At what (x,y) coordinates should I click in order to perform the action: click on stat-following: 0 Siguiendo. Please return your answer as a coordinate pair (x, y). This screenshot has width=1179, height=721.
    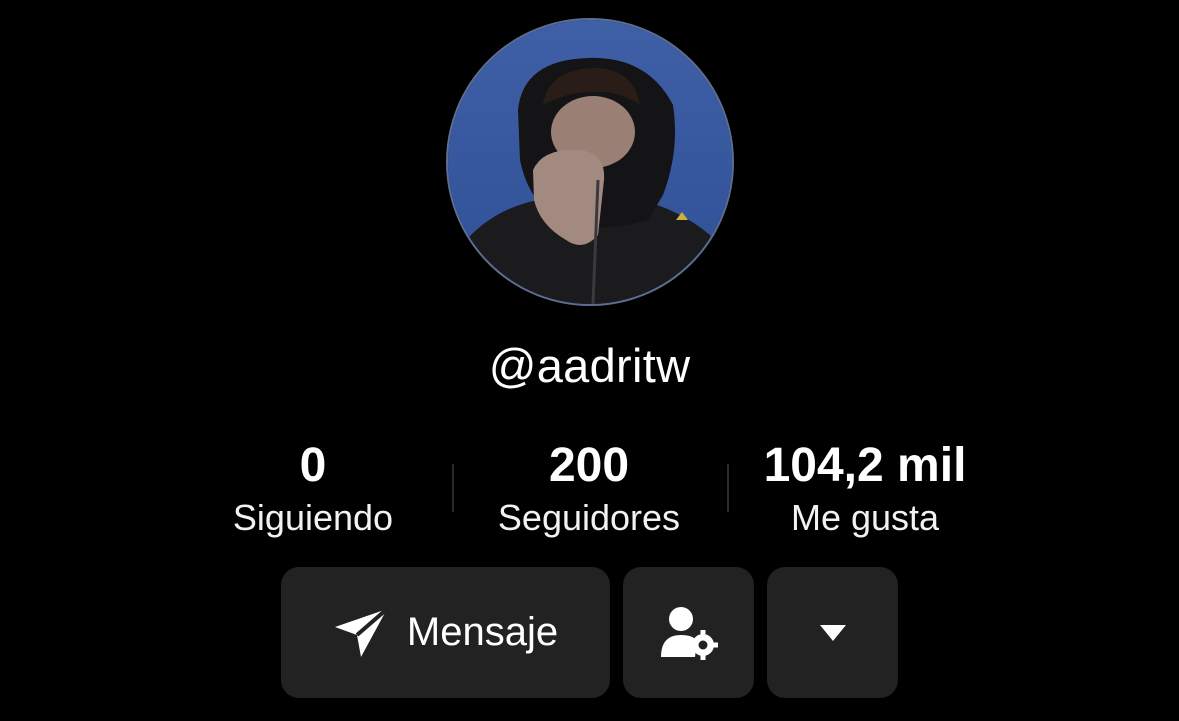
    Looking at the image, I should click on (313, 489).